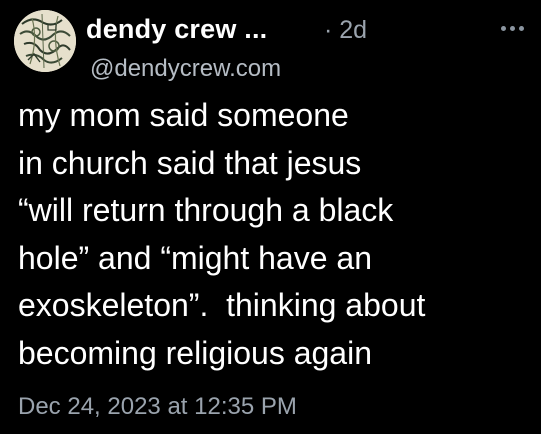 The width and height of the screenshot is (541, 434). Describe the element at coordinates (183, 115) in the screenshot. I see `post-text-line: my mom said someone` at that location.